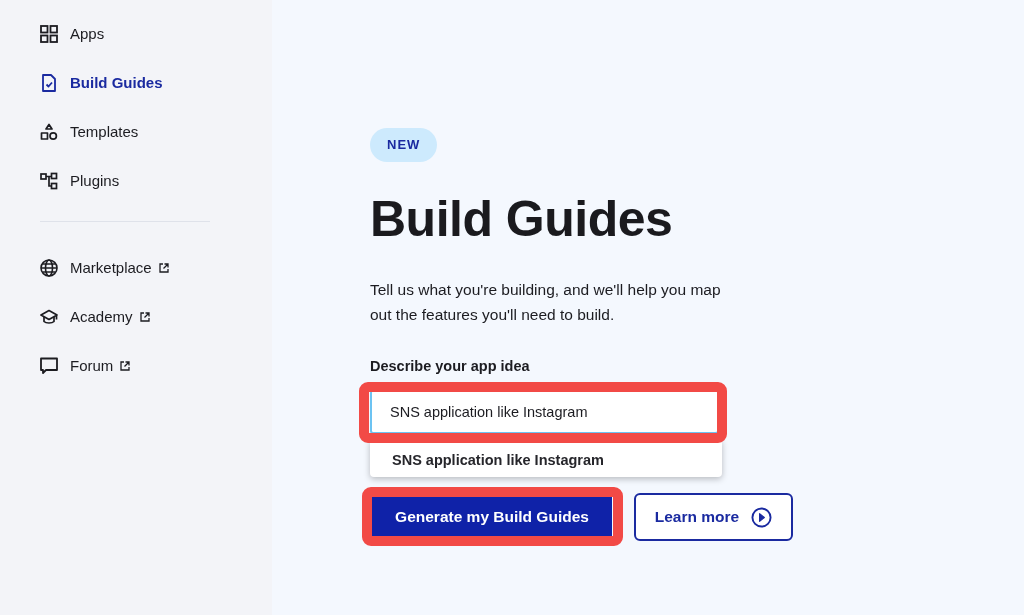 This screenshot has height=615, width=1024. What do you see at coordinates (89, 131) in the screenshot?
I see `sidebar-item: Templates` at bounding box center [89, 131].